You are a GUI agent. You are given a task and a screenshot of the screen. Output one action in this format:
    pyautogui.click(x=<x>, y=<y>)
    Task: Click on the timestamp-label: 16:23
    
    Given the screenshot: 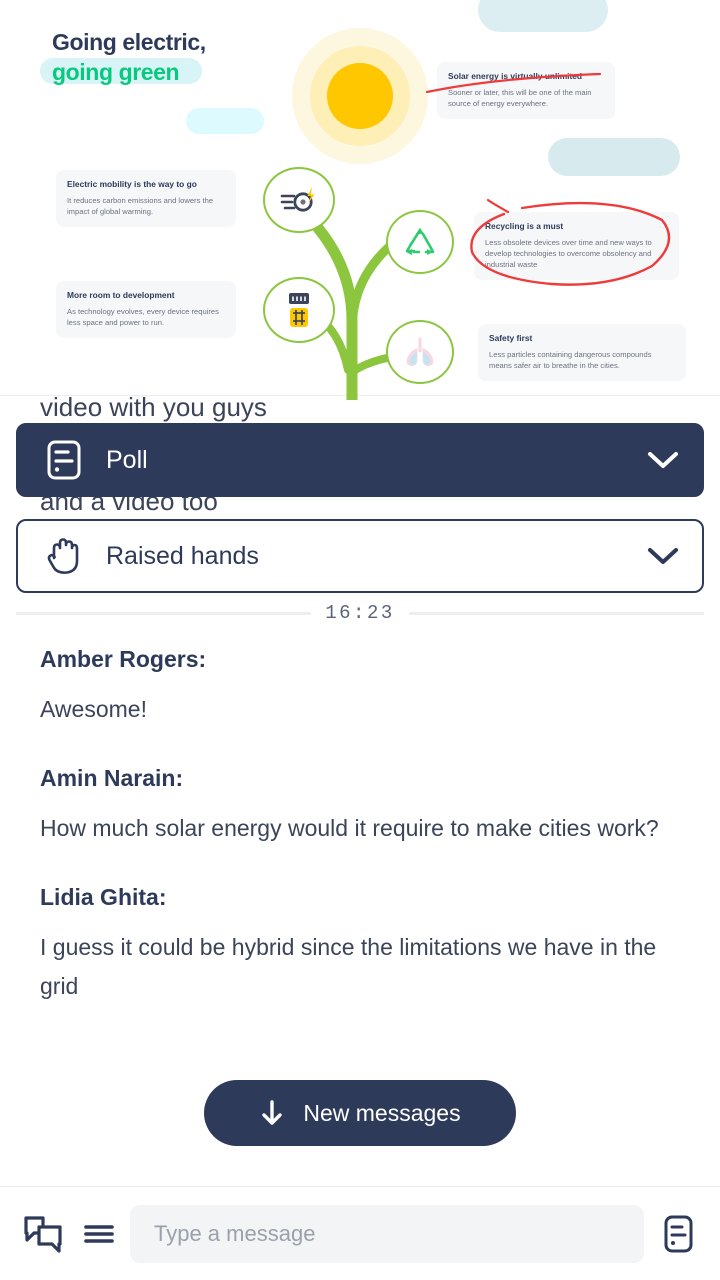 What is the action you would take?
    pyautogui.click(x=360, y=613)
    